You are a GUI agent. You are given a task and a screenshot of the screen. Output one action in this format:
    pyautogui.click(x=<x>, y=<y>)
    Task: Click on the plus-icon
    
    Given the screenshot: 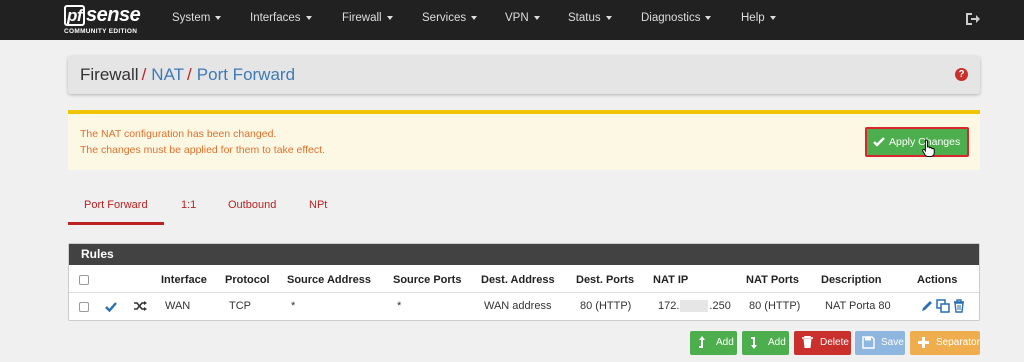 What is the action you would take?
    pyautogui.click(x=923, y=342)
    